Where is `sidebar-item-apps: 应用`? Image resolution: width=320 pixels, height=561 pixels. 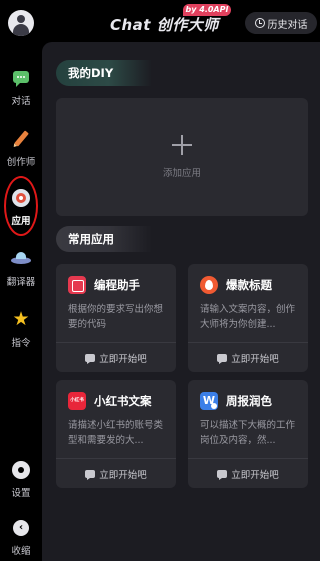
sidebar-item-apps: 应用 is located at coordinates (21, 209).